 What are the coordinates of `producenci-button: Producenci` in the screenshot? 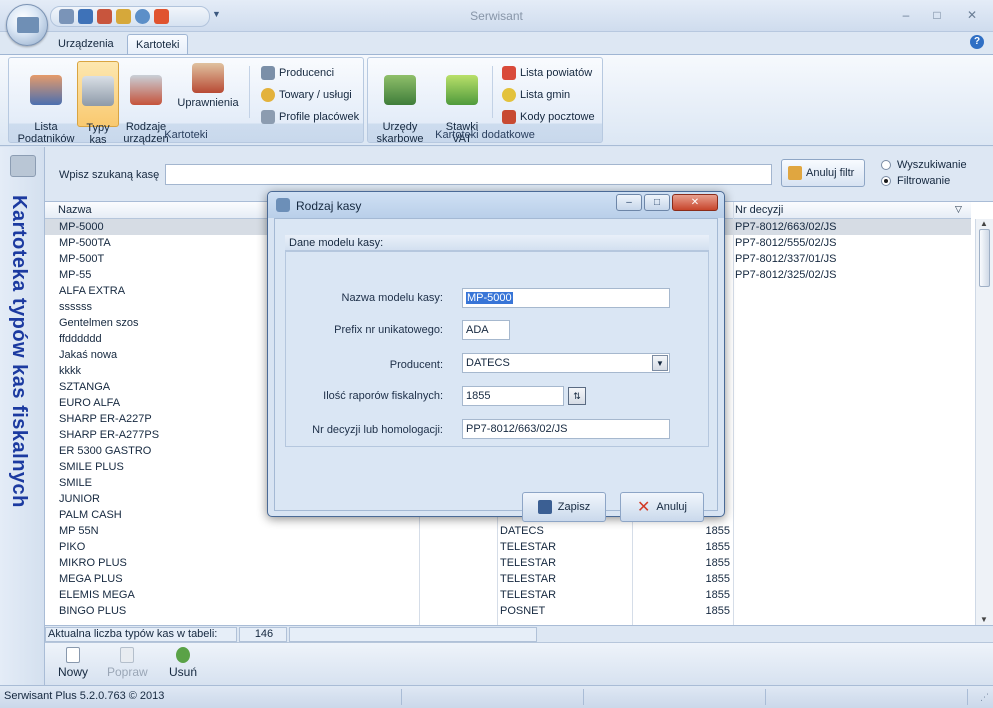 It's located at (297, 73).